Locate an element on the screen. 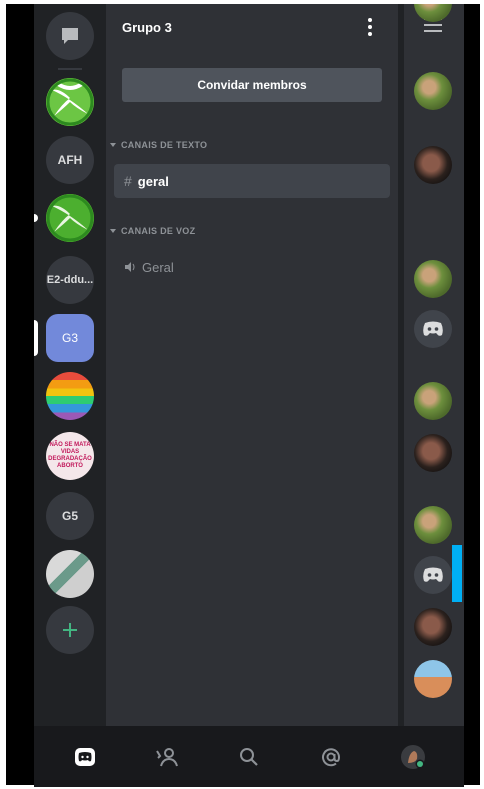  tab-home is located at coordinates (85, 757).